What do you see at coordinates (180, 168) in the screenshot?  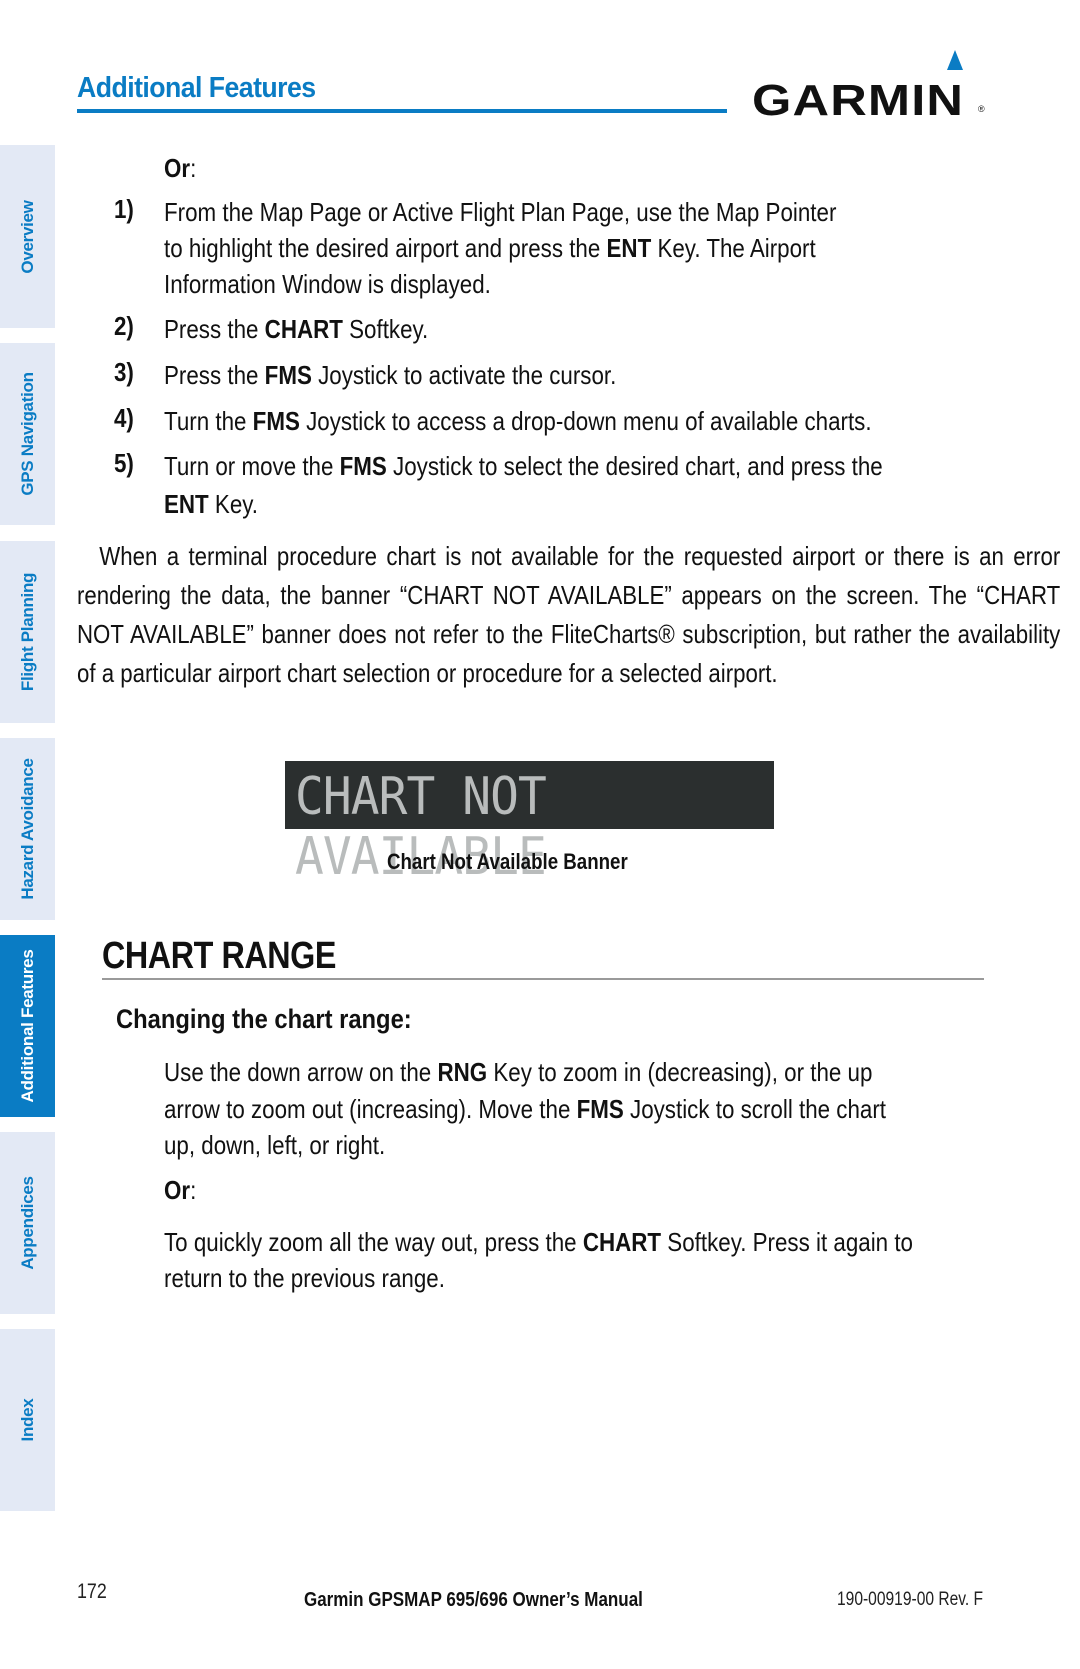 I see `or-label-1: Or:` at bounding box center [180, 168].